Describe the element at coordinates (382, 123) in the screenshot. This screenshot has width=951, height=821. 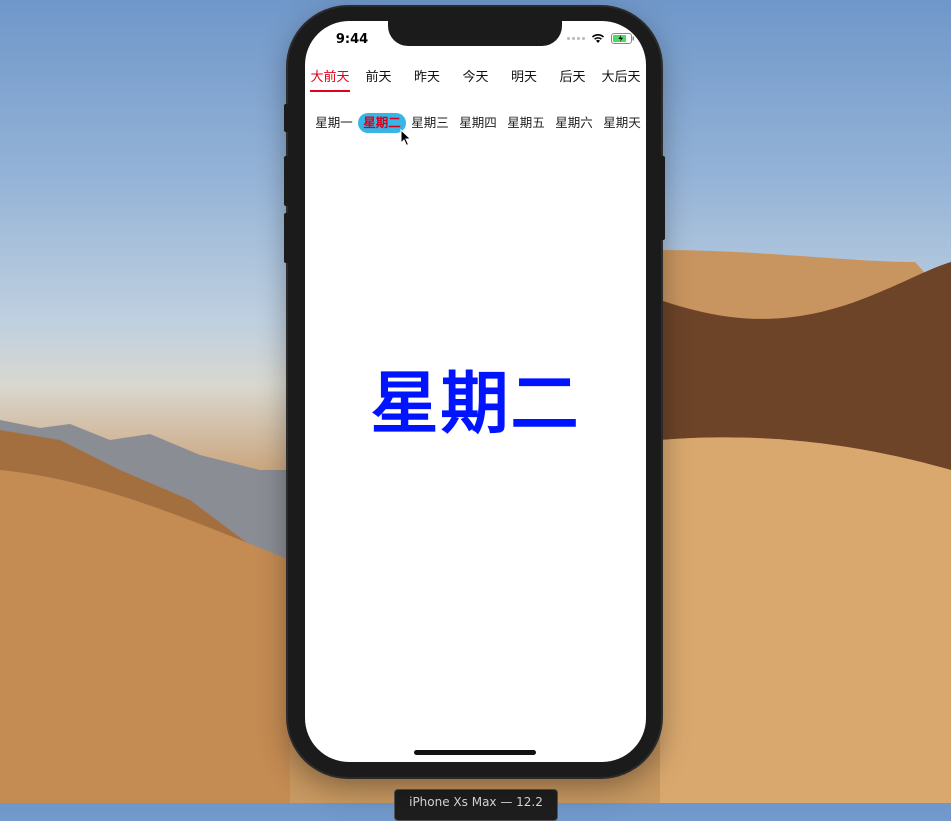
I see `weekday-tab-tuesday: 星期二` at that location.